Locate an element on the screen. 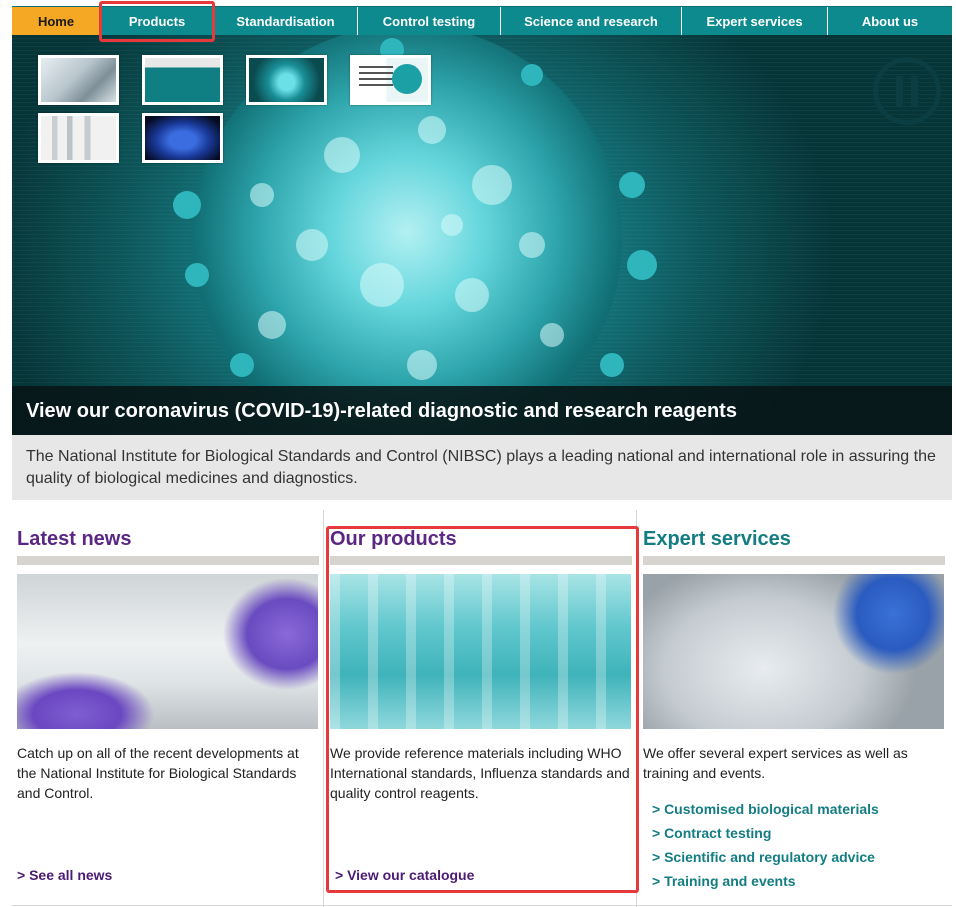  thumbnail-text-lines is located at coordinates (376, 78).